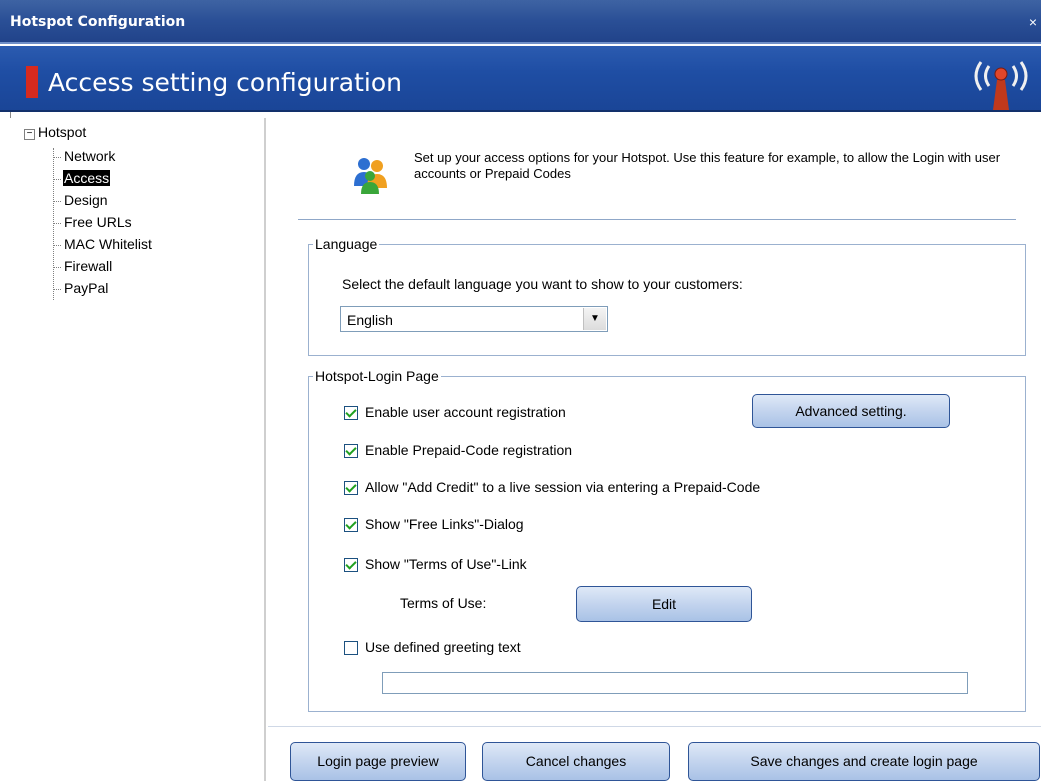 Image resolution: width=1041 pixels, height=781 pixels. What do you see at coordinates (664, 604) in the screenshot?
I see `edit-terms-button: Edit` at bounding box center [664, 604].